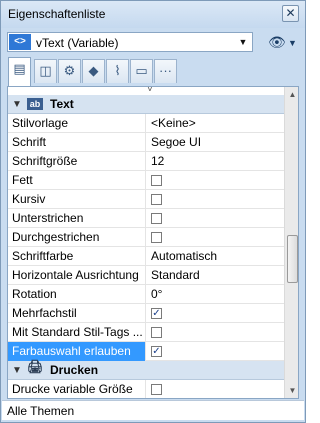 This screenshot has width=320, height=423. I want to click on chart-icon: ⌇, so click(117, 70).